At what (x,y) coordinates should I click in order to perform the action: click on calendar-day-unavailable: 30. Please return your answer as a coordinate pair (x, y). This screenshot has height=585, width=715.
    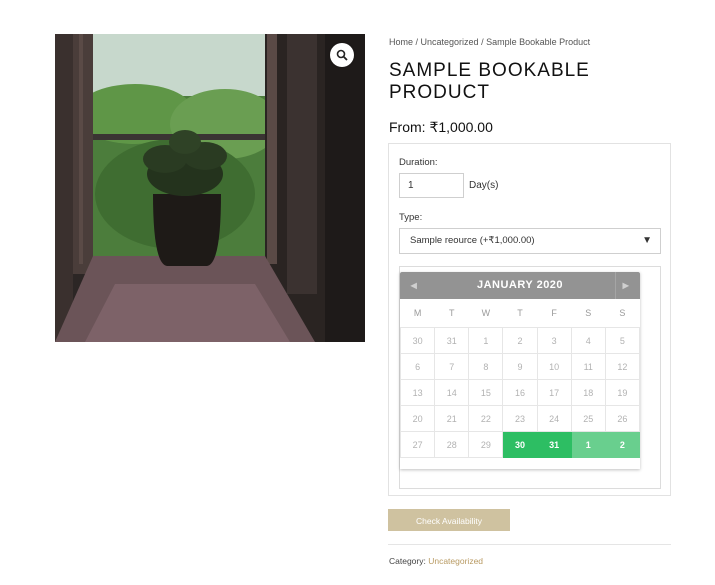
    Looking at the image, I should click on (417, 340).